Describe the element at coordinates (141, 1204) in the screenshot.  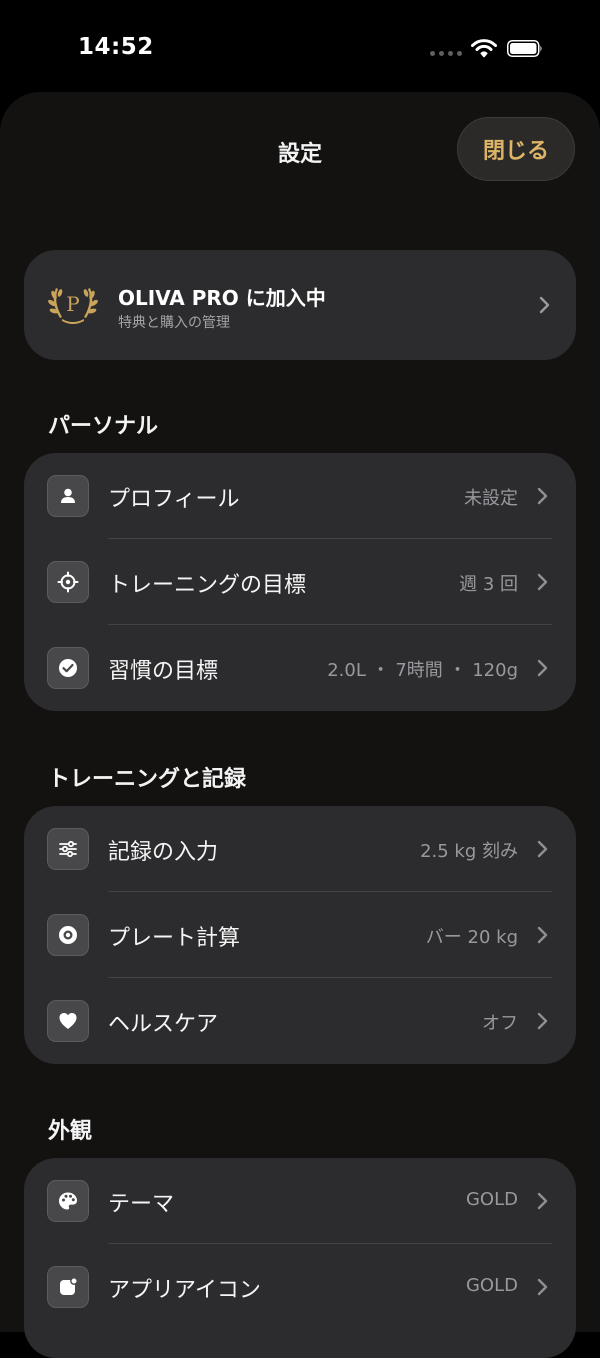
I see `row-label: テーマ` at that location.